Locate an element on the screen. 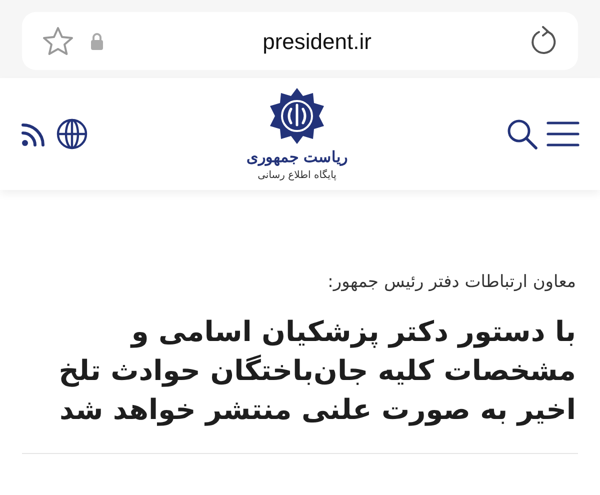  logo-subtitle: پایگاه اطلاع رسانی is located at coordinates (297, 175).